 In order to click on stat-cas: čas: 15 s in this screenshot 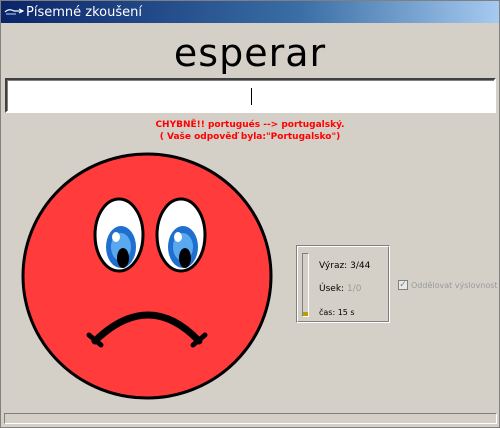, I will do `click(337, 312)`.